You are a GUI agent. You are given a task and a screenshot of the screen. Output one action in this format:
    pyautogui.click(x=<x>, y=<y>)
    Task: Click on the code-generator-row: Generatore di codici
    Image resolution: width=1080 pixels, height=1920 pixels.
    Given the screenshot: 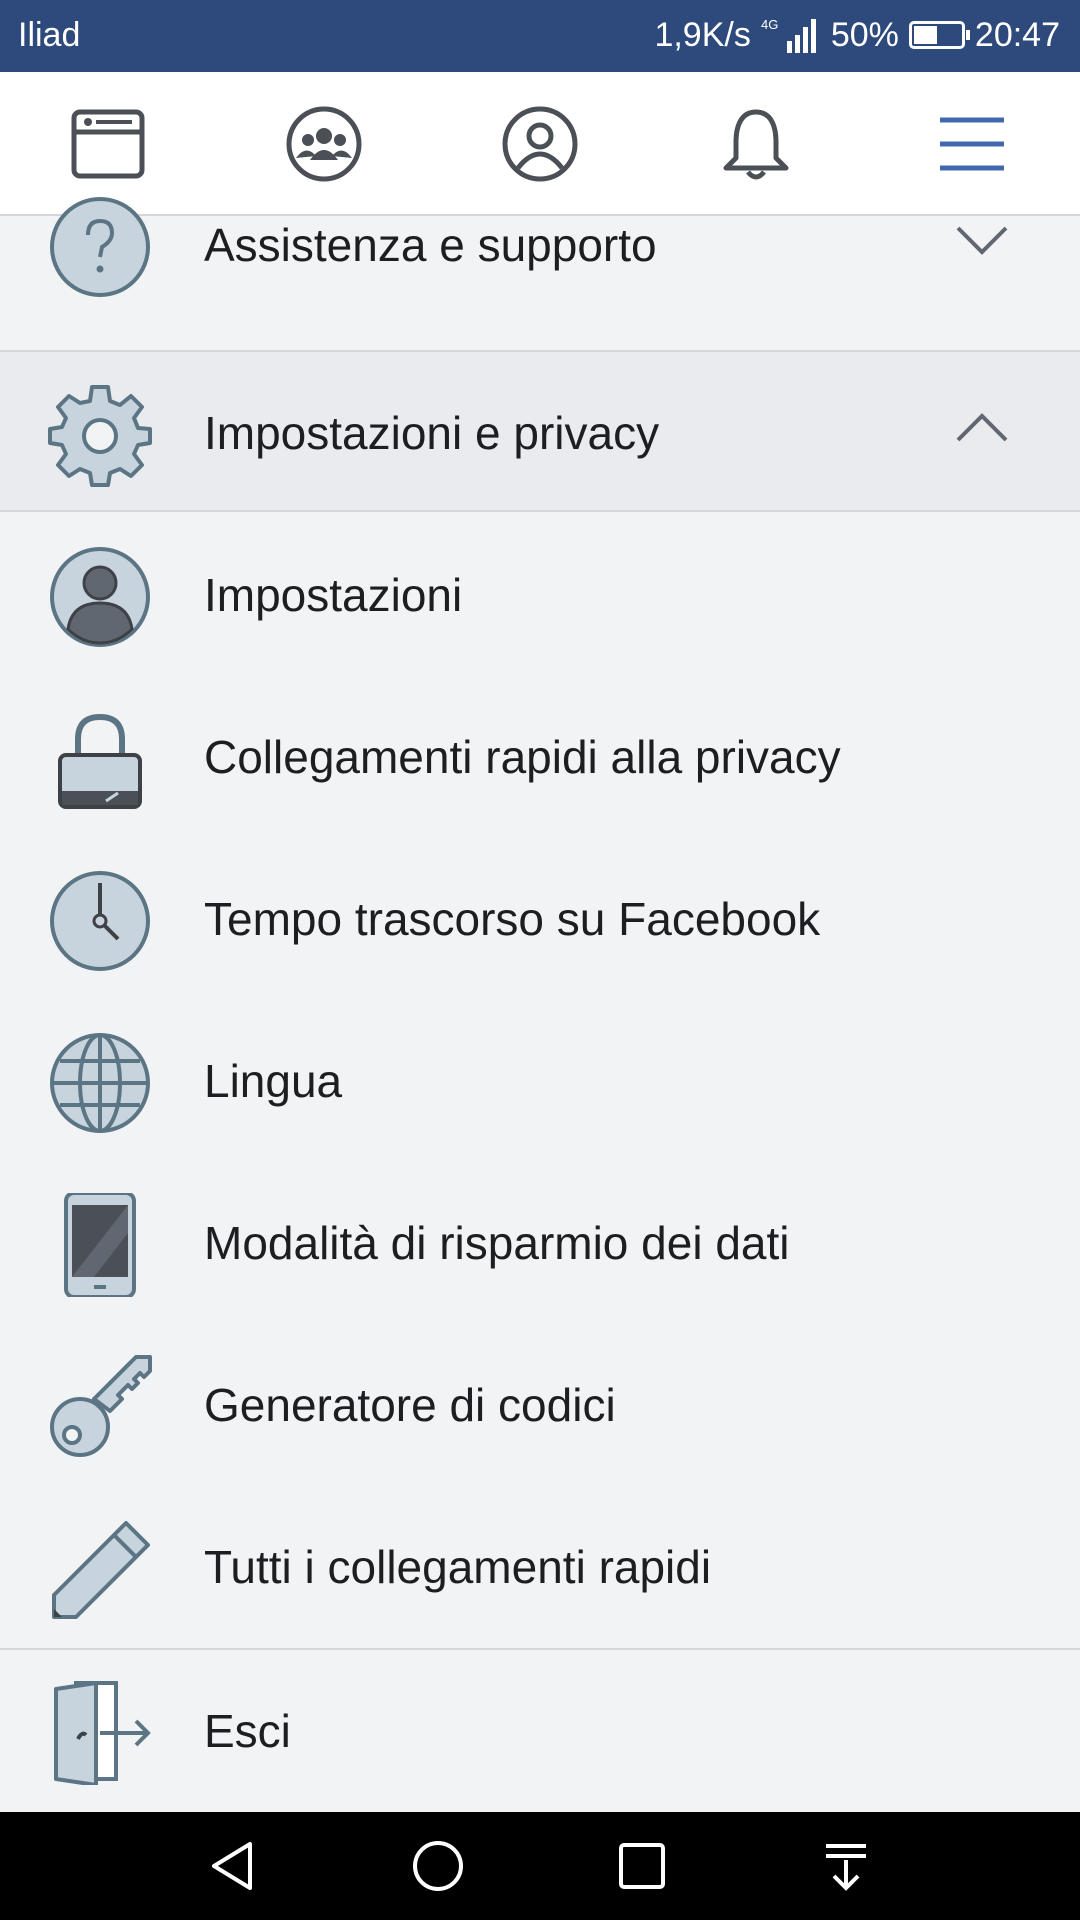 What is the action you would take?
    pyautogui.click(x=540, y=1405)
    